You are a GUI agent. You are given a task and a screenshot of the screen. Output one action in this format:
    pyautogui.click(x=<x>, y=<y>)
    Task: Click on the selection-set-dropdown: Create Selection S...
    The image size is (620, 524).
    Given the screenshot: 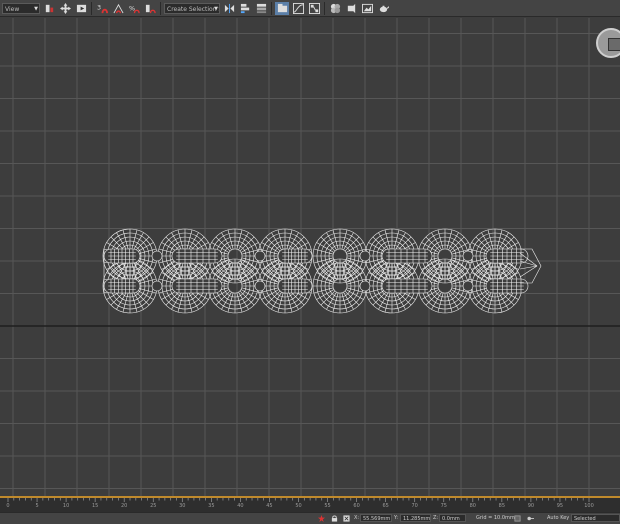 What is the action you would take?
    pyautogui.click(x=192, y=8)
    